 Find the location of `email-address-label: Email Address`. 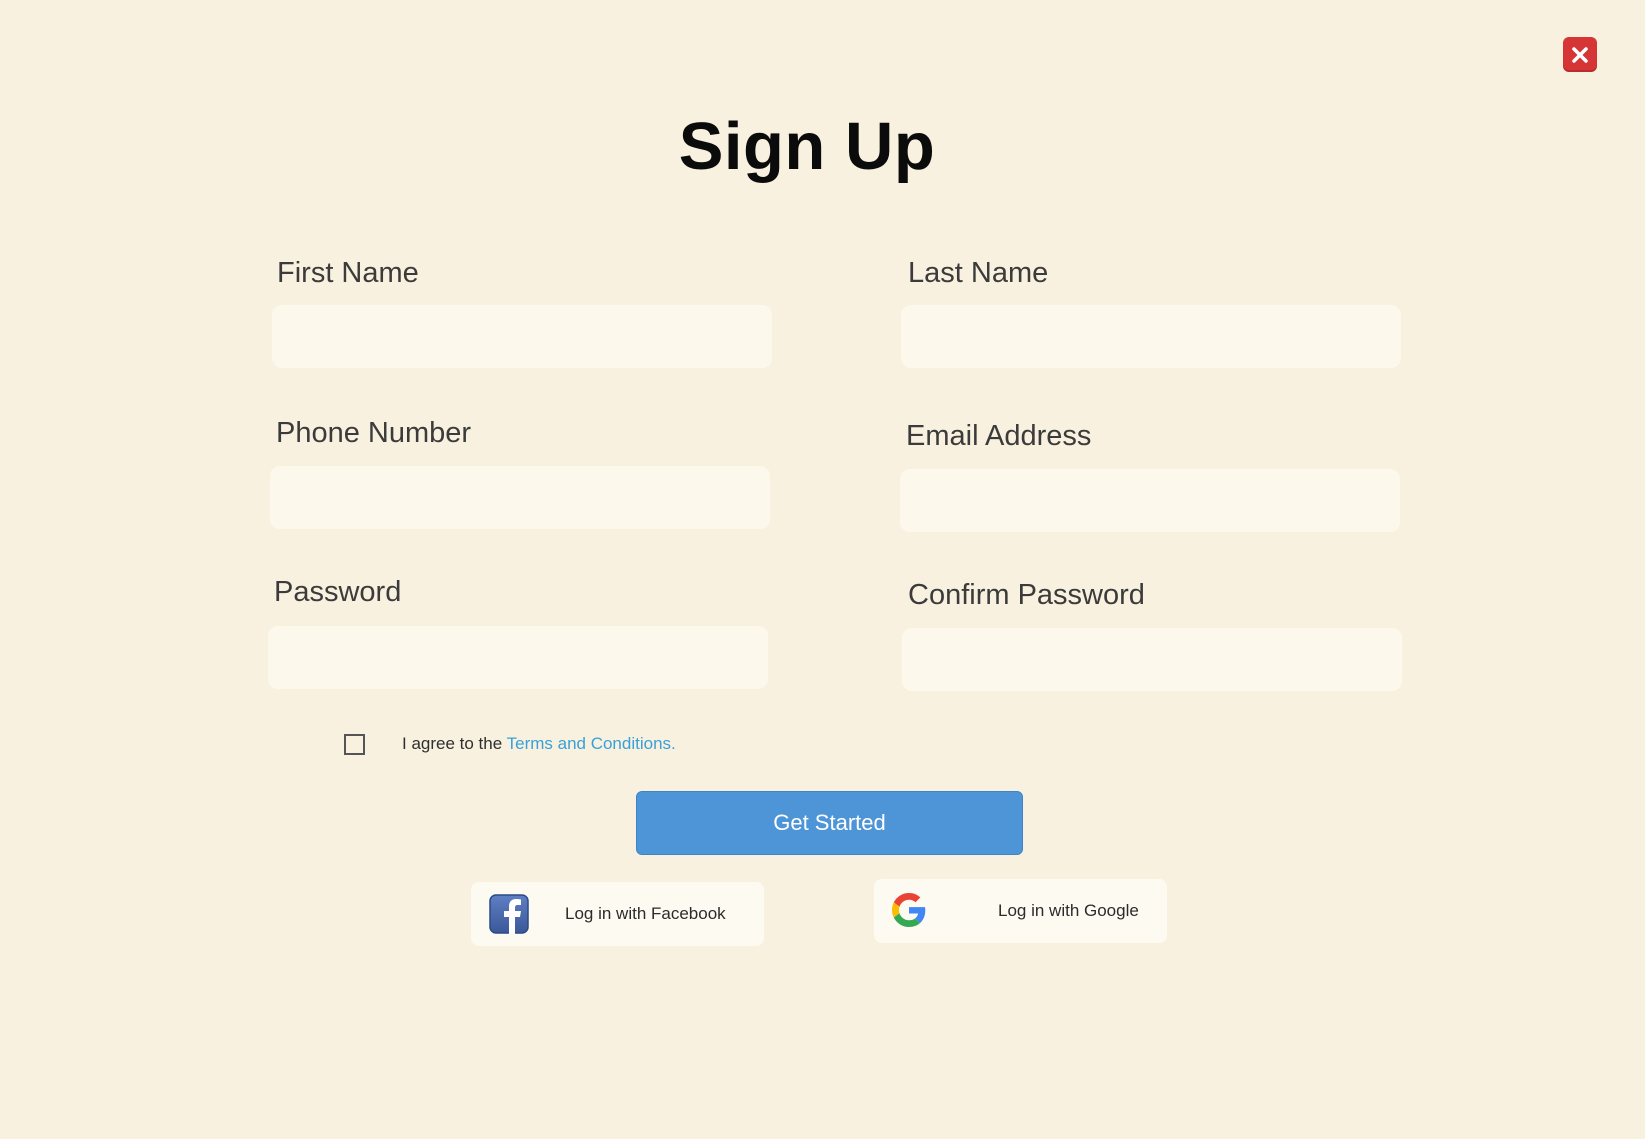

email-address-label: Email Address is located at coordinates (999, 436).